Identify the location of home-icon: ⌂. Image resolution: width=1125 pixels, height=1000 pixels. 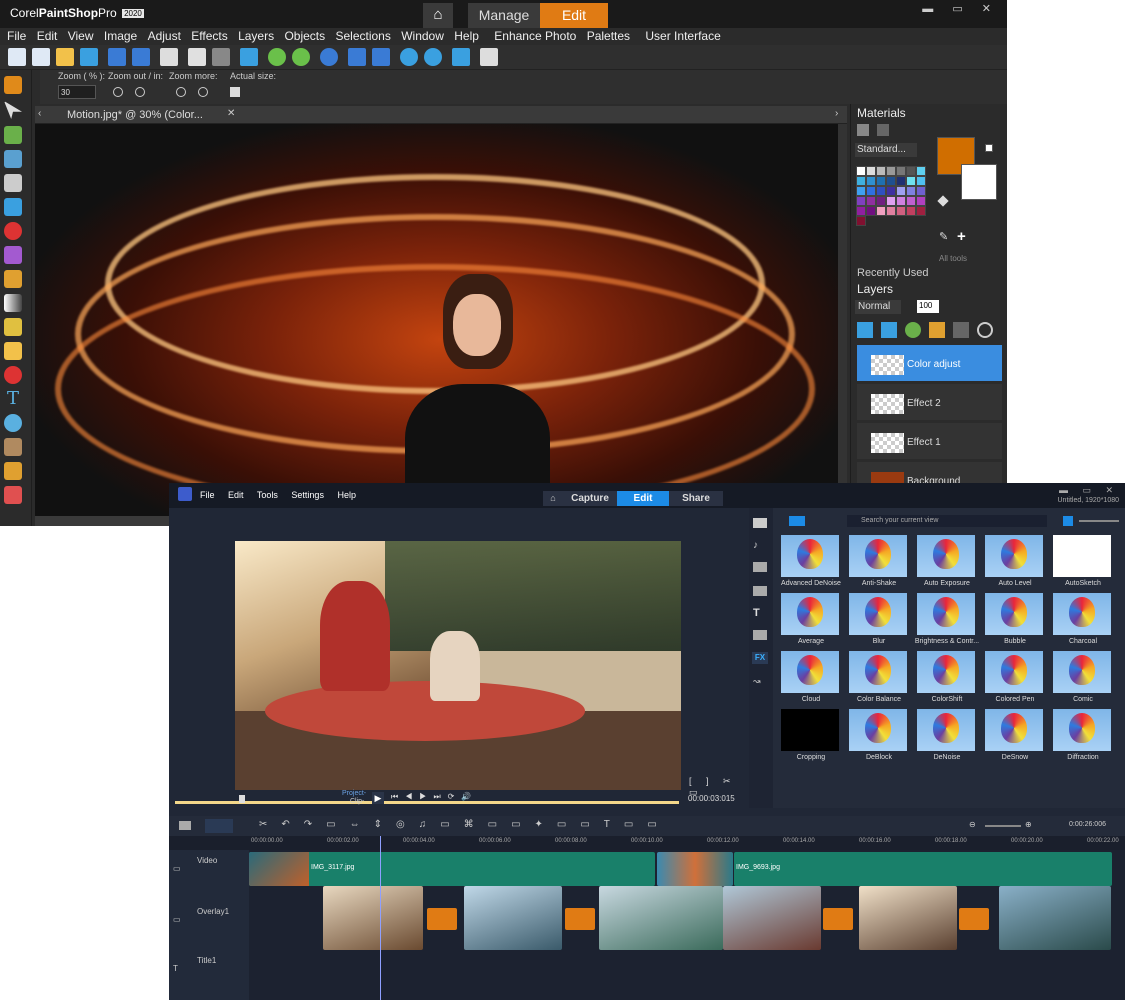
(553, 498).